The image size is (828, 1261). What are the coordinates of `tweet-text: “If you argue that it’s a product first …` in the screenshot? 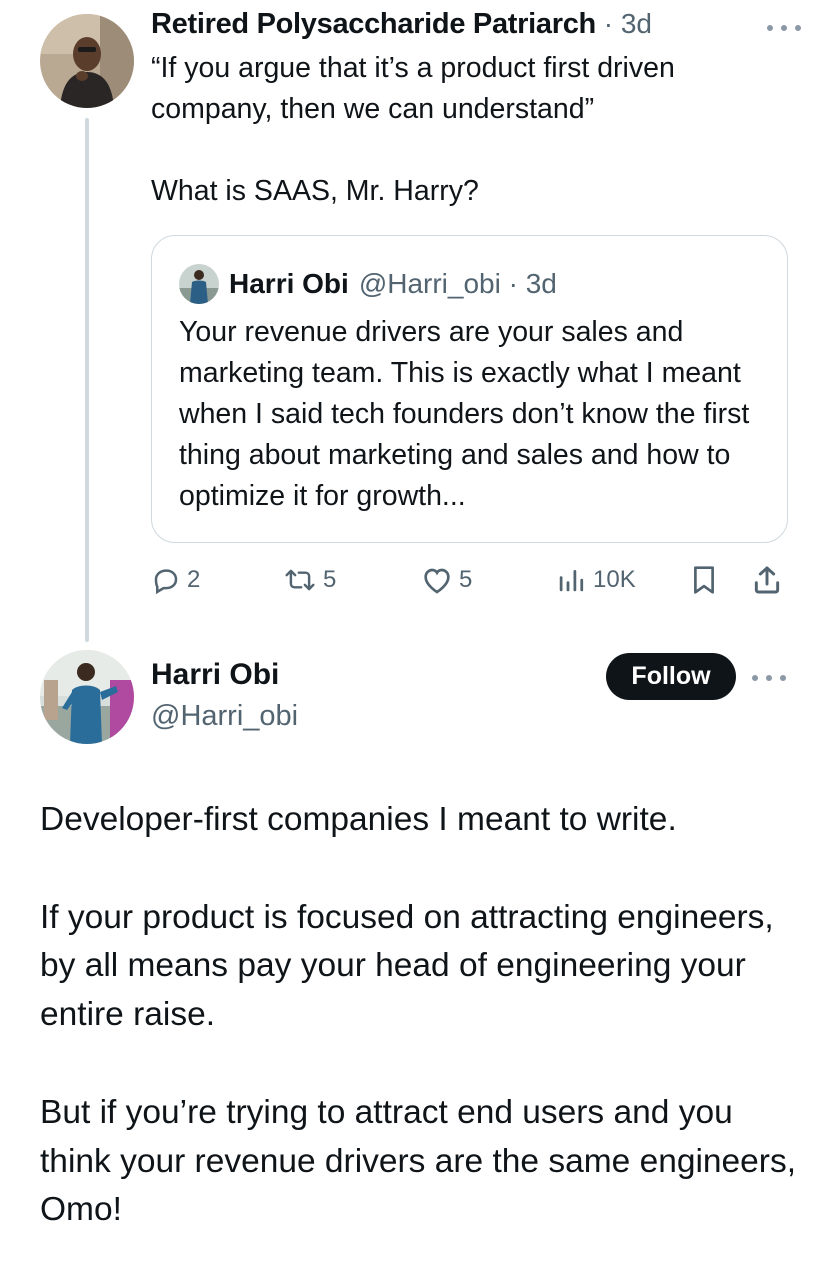 It's located at (413, 129).